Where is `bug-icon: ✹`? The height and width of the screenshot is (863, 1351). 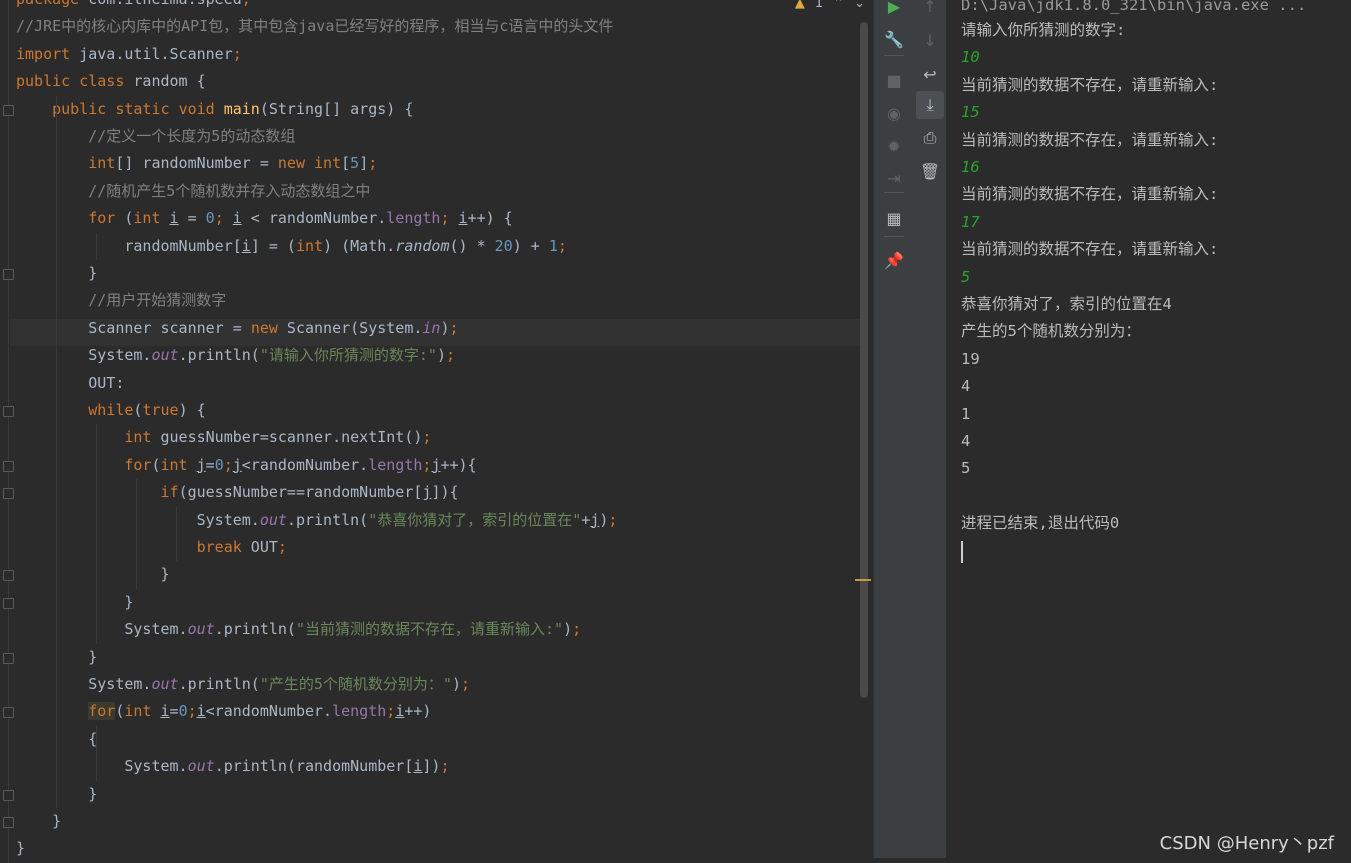
bug-icon: ✹ is located at coordinates (894, 146).